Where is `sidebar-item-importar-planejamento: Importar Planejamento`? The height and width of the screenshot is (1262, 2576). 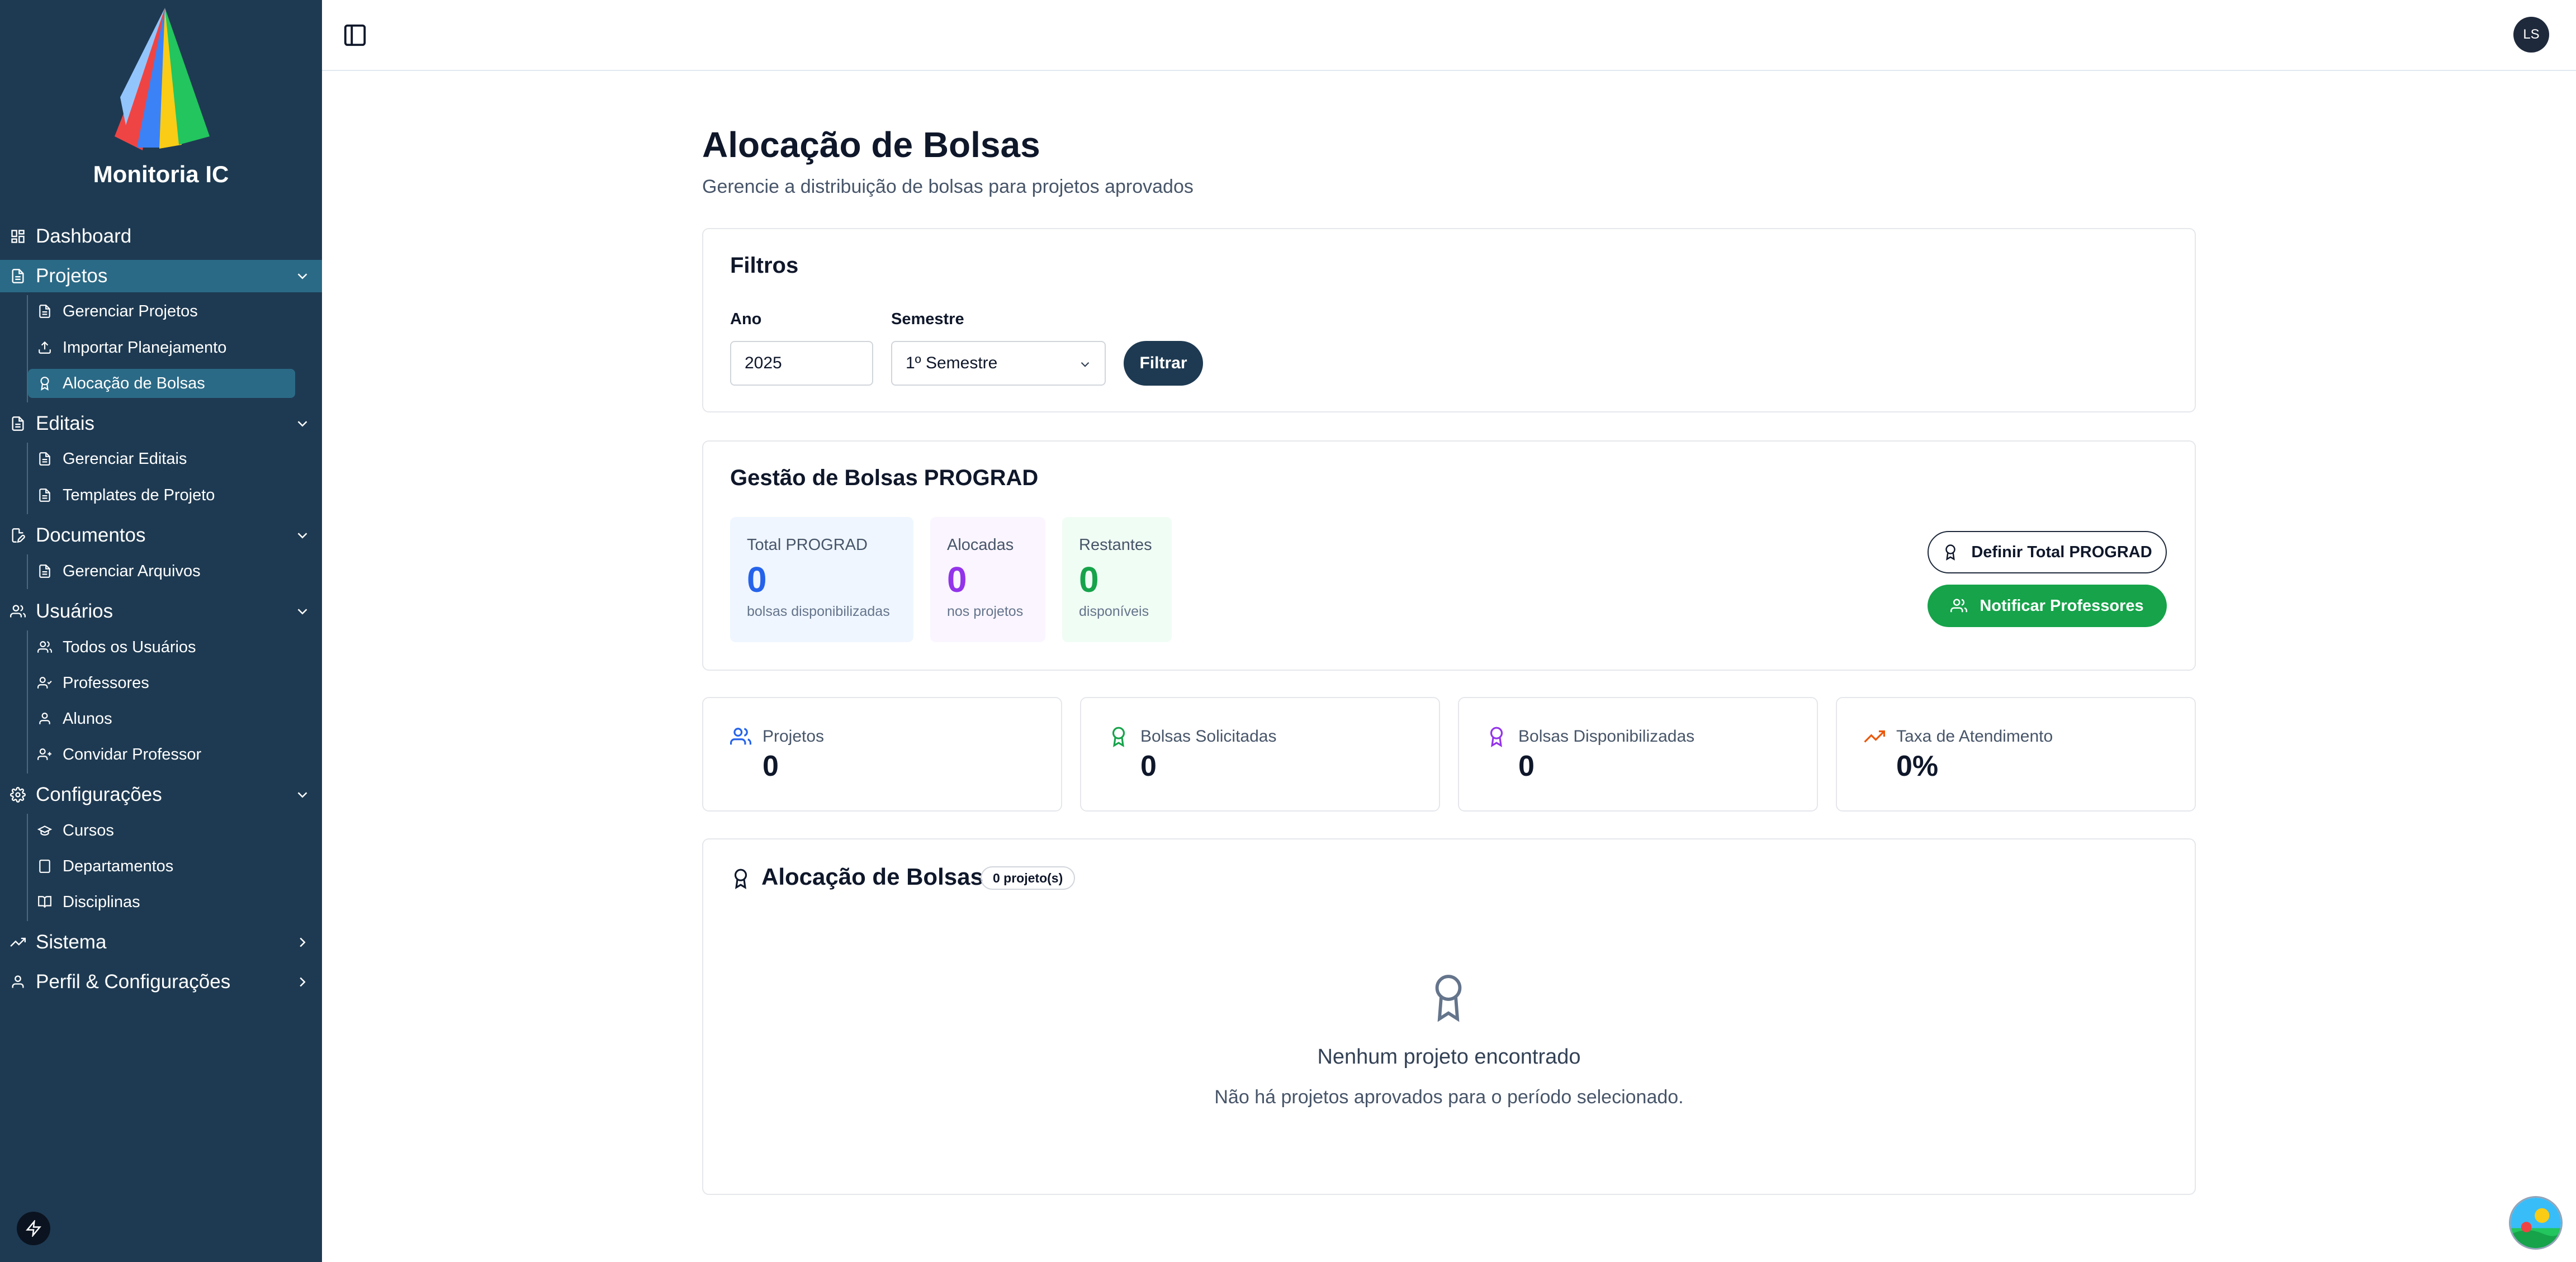
sidebar-item-importar-planejamento: Importar Planejamento is located at coordinates (161, 347).